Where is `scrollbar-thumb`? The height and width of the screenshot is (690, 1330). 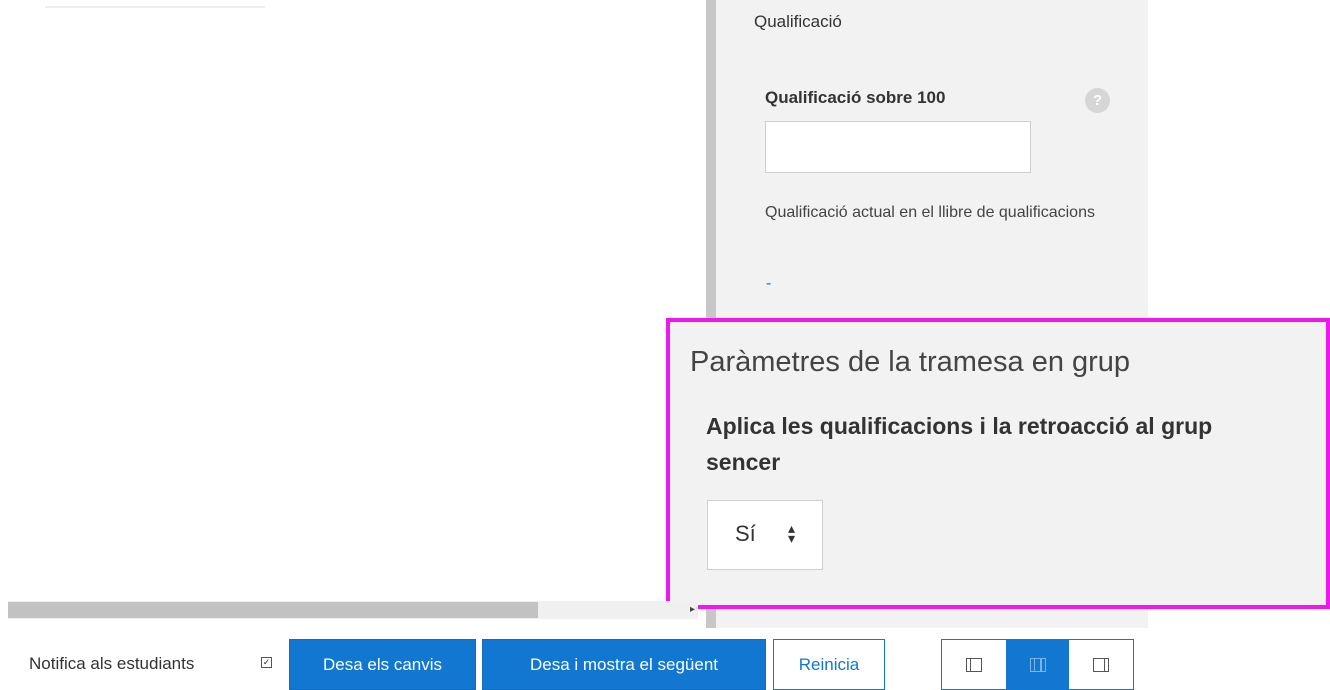 scrollbar-thumb is located at coordinates (273, 610).